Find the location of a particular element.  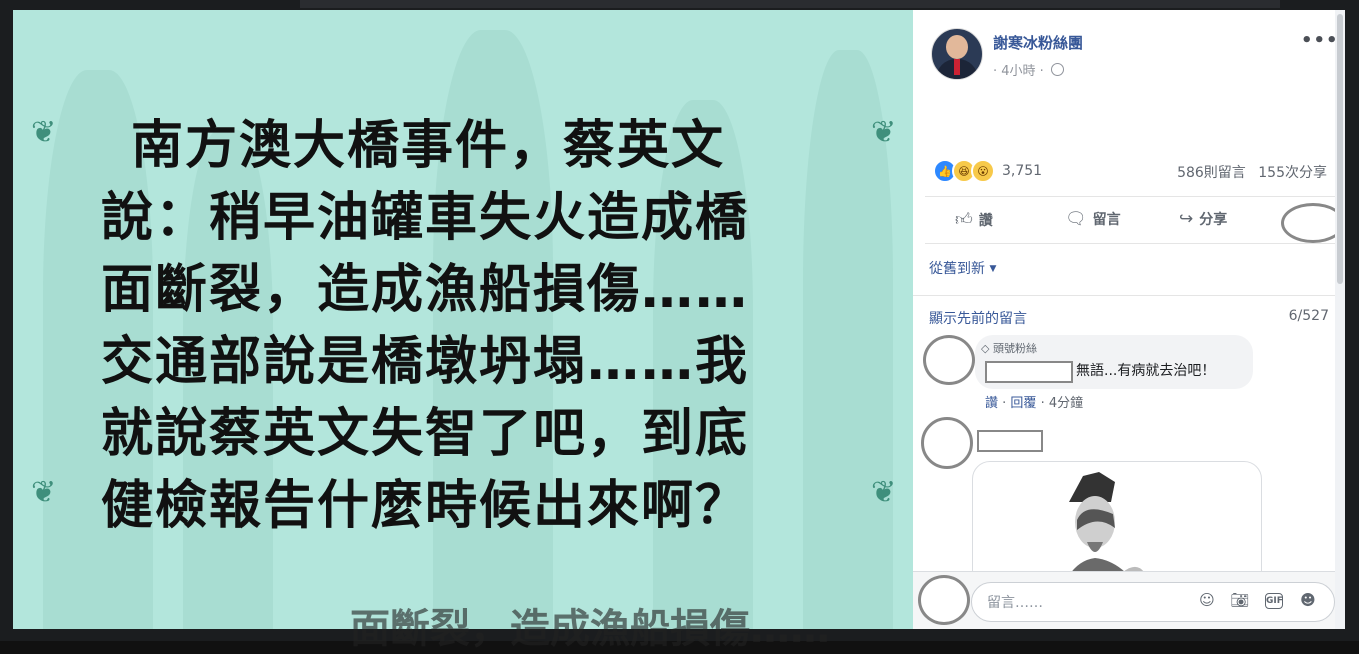

comment-reply-link: 回覆 is located at coordinates (1023, 403).